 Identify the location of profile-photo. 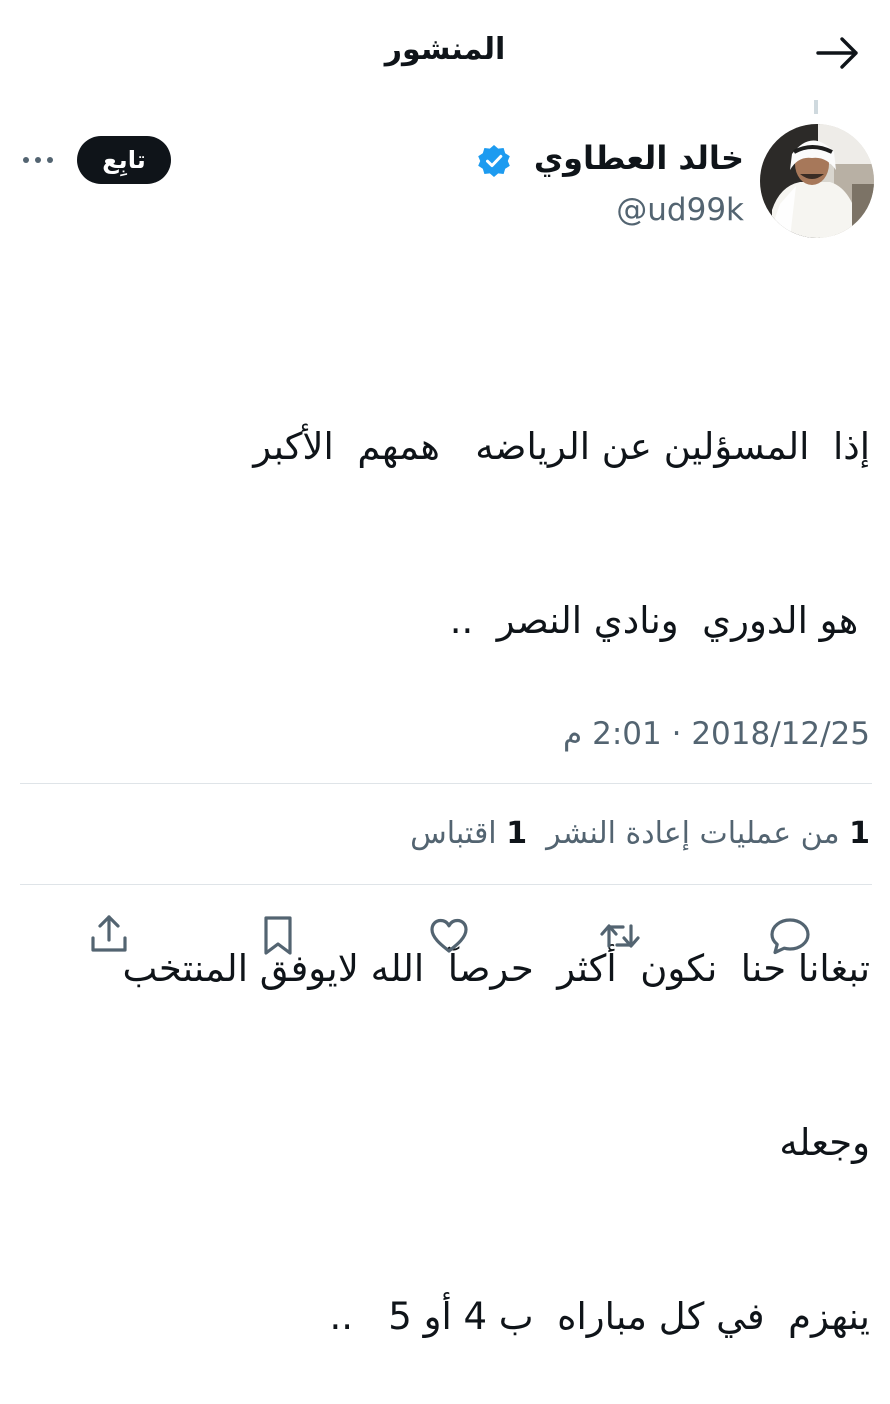
(817, 181).